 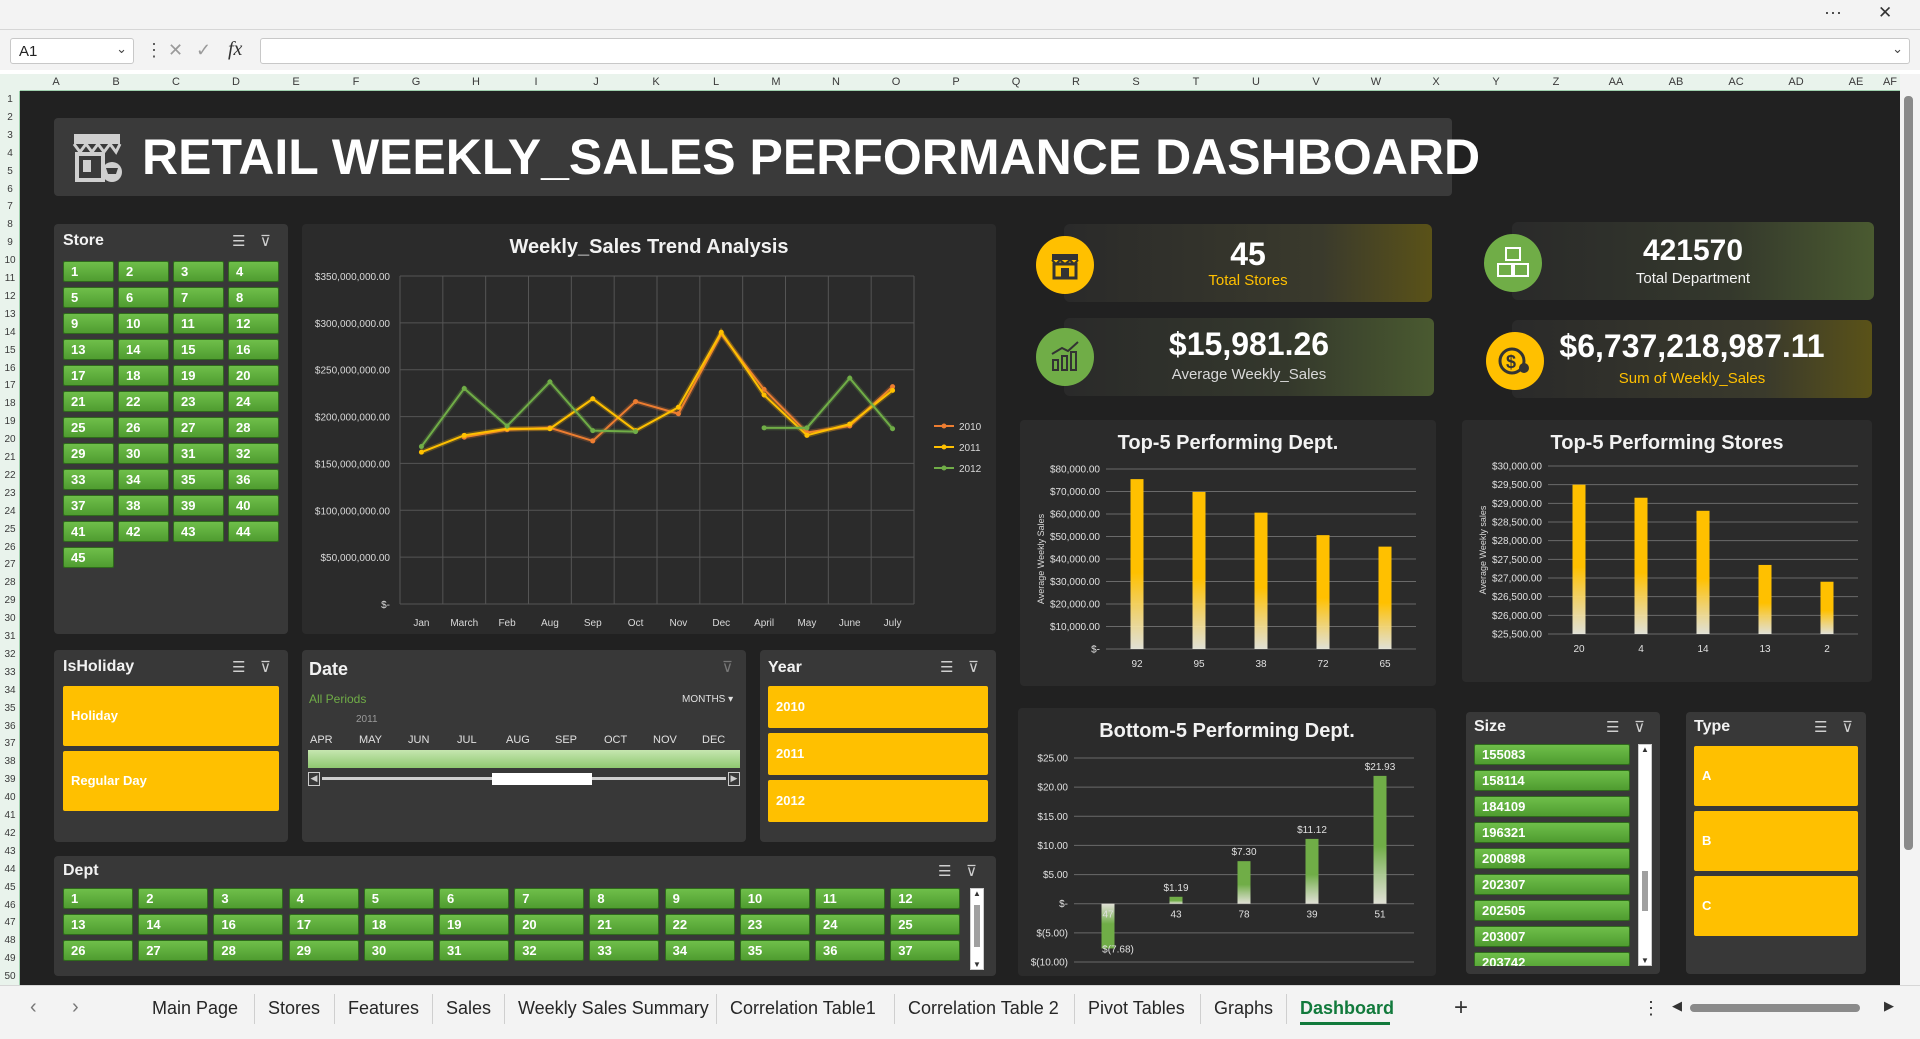 I want to click on dept-option: 9, so click(x=699, y=898).